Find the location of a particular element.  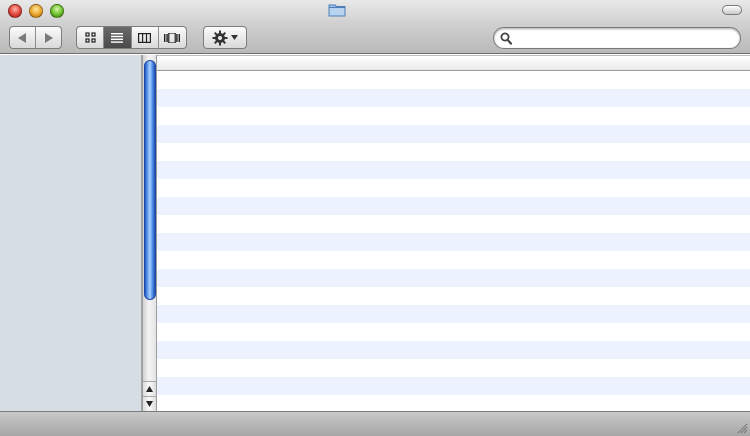

scrollbar-thumb is located at coordinates (150, 180).